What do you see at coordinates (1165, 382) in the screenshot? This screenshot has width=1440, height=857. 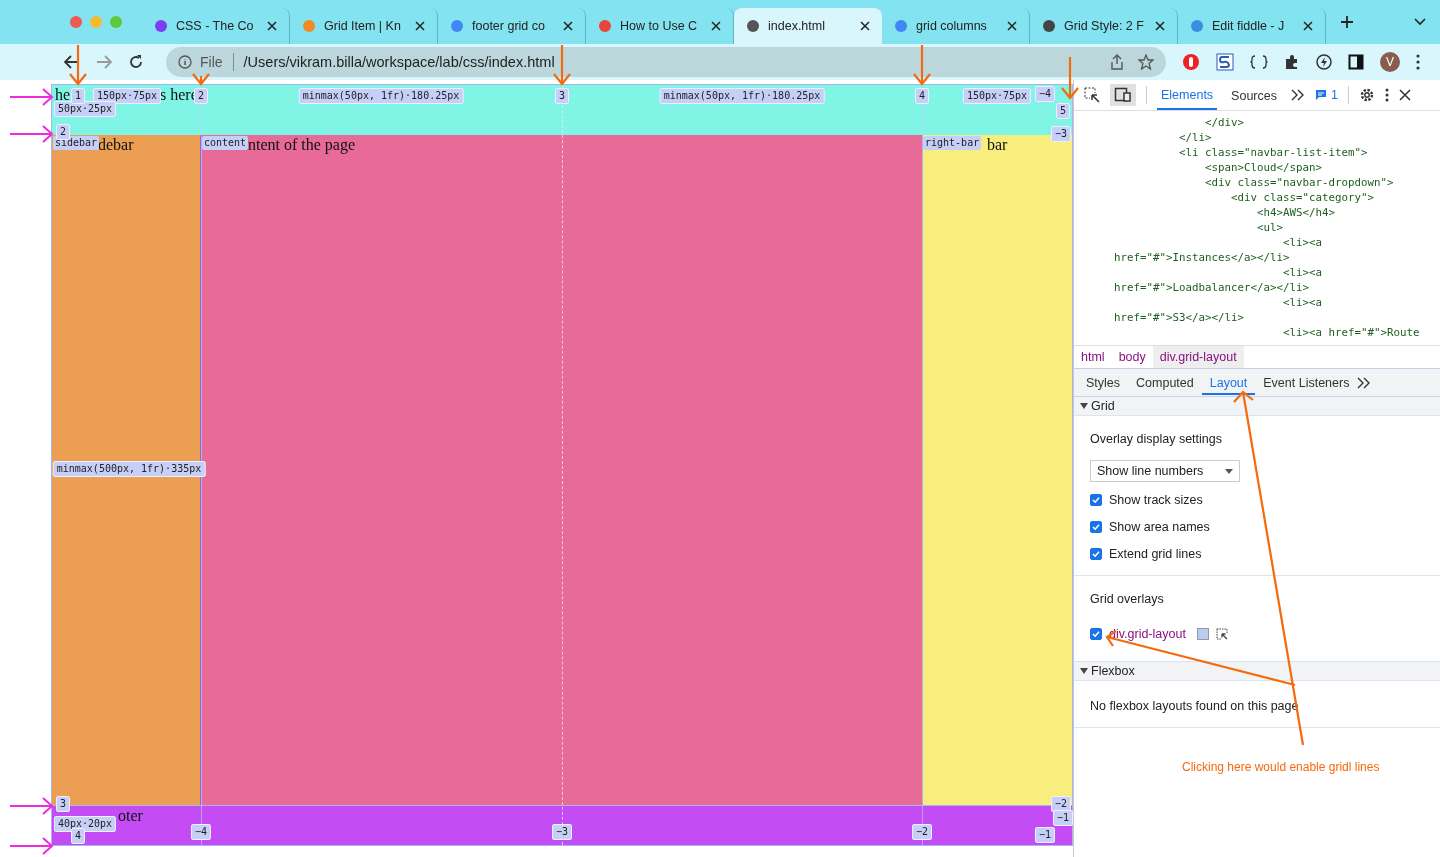 I see `panel-tab: Computed` at bounding box center [1165, 382].